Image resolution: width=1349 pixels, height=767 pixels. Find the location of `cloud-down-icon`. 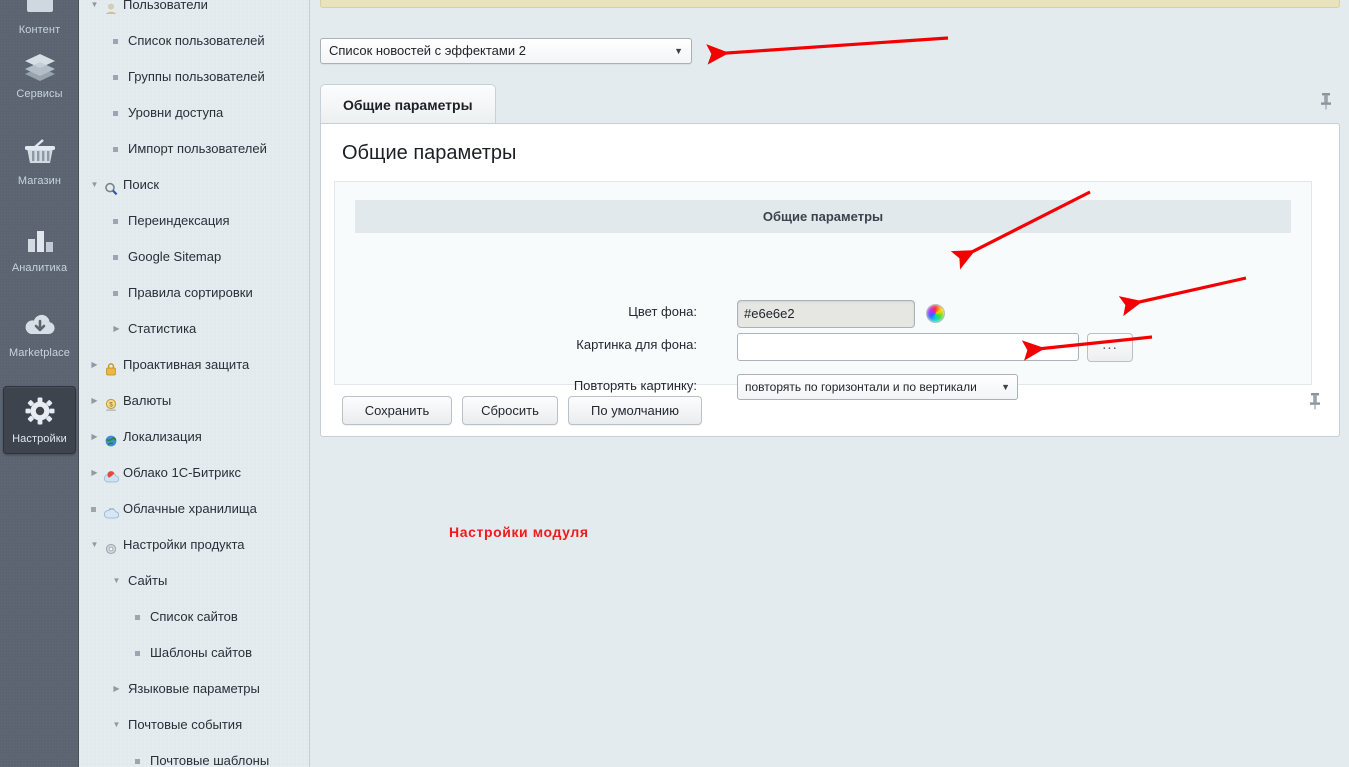

cloud-down-icon is located at coordinates (39, 327).